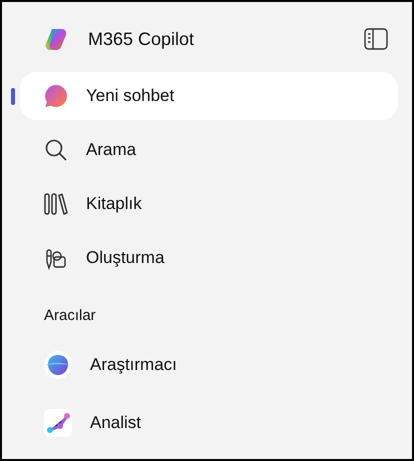  I want to click on sidebar-panel-icon, so click(376, 39).